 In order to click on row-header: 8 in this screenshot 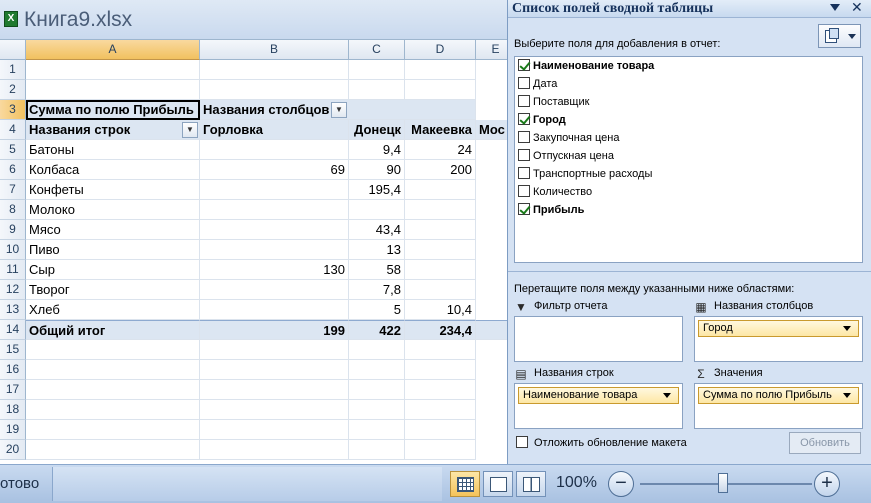, I will do `click(13, 210)`.